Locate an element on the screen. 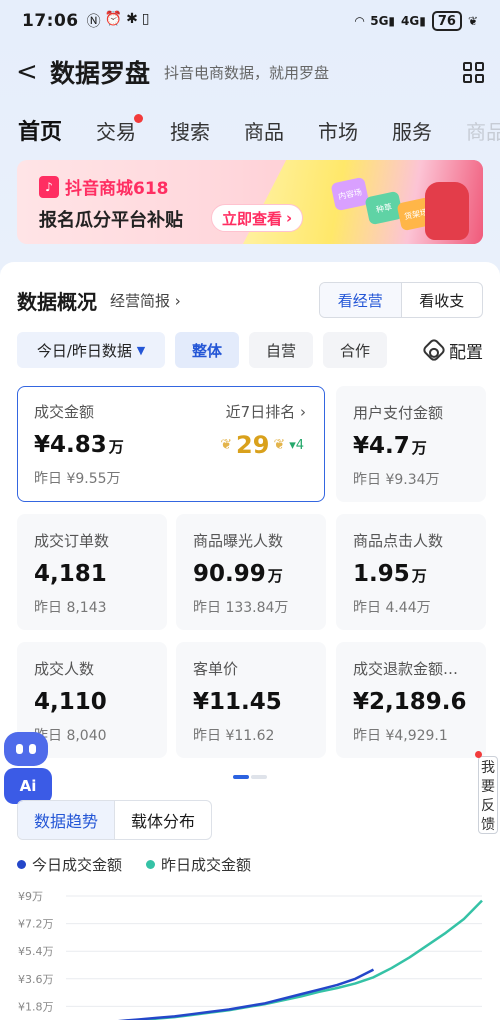 The image size is (500, 1020). metric-previous: 昨日 4.44万 is located at coordinates (392, 608).